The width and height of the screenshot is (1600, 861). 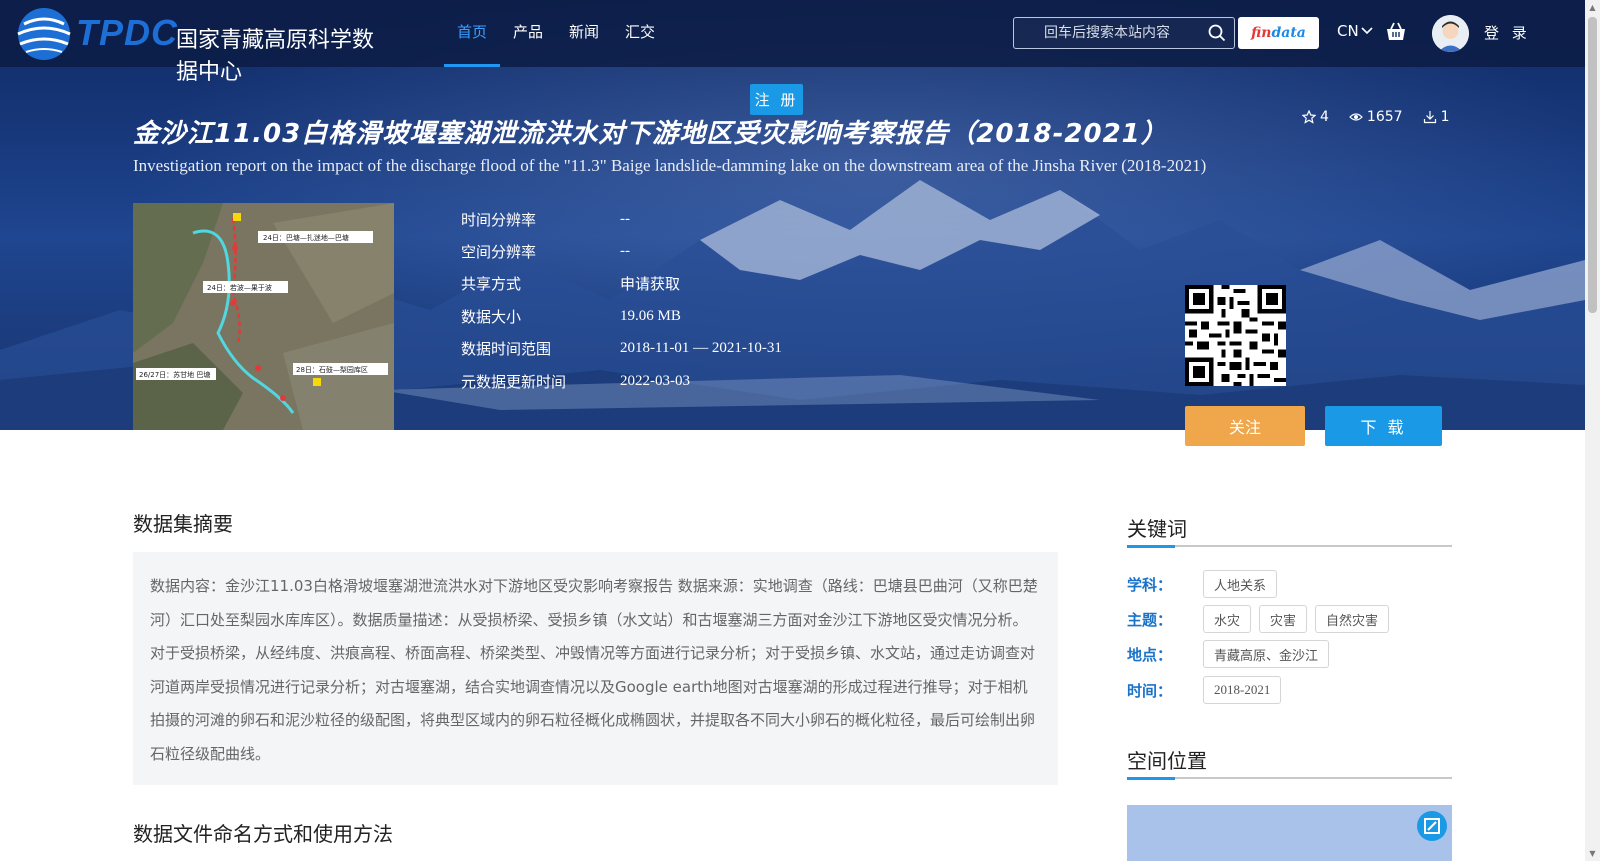 I want to click on keyword-tag: 青藏高原、金沙江, so click(x=1266, y=654).